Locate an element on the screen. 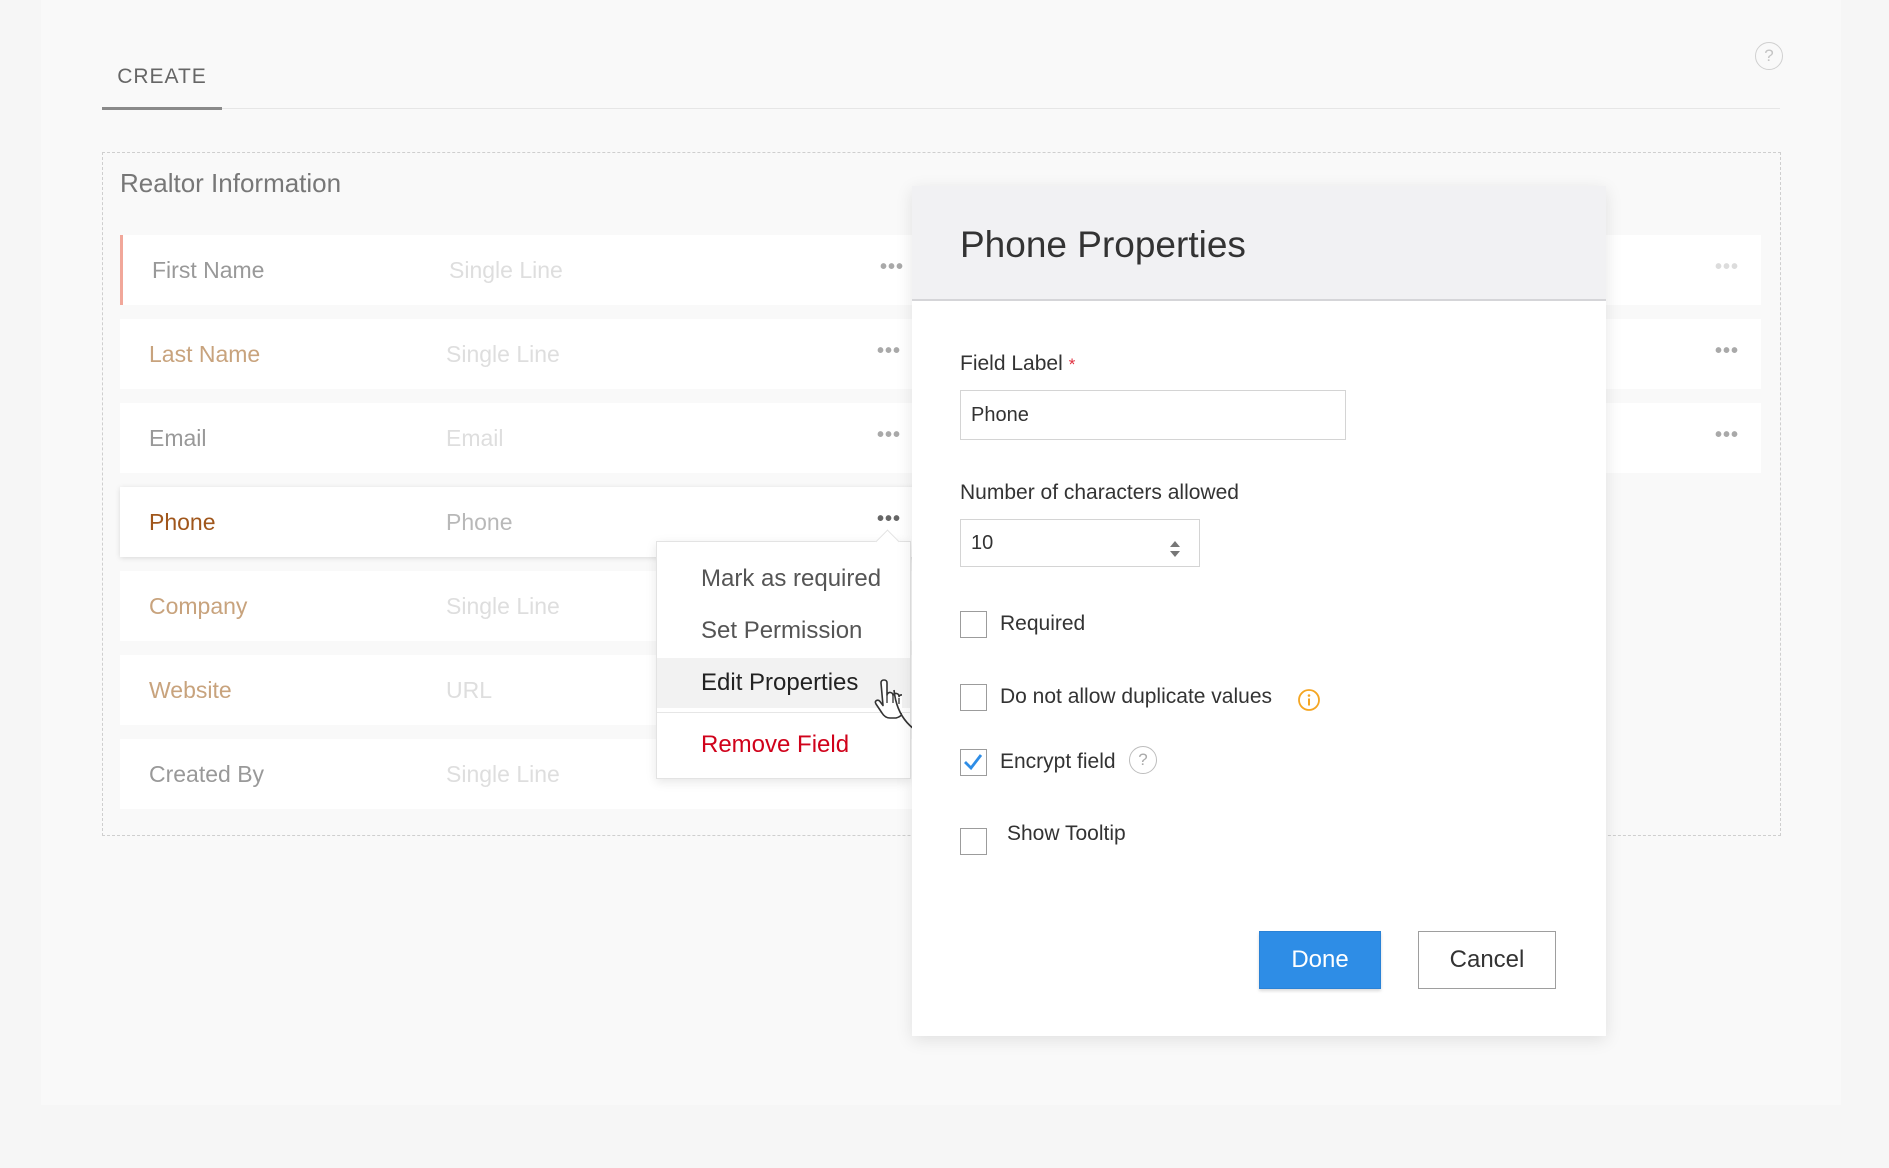 The width and height of the screenshot is (1889, 1168). field-type: Phone is located at coordinates (479, 522).